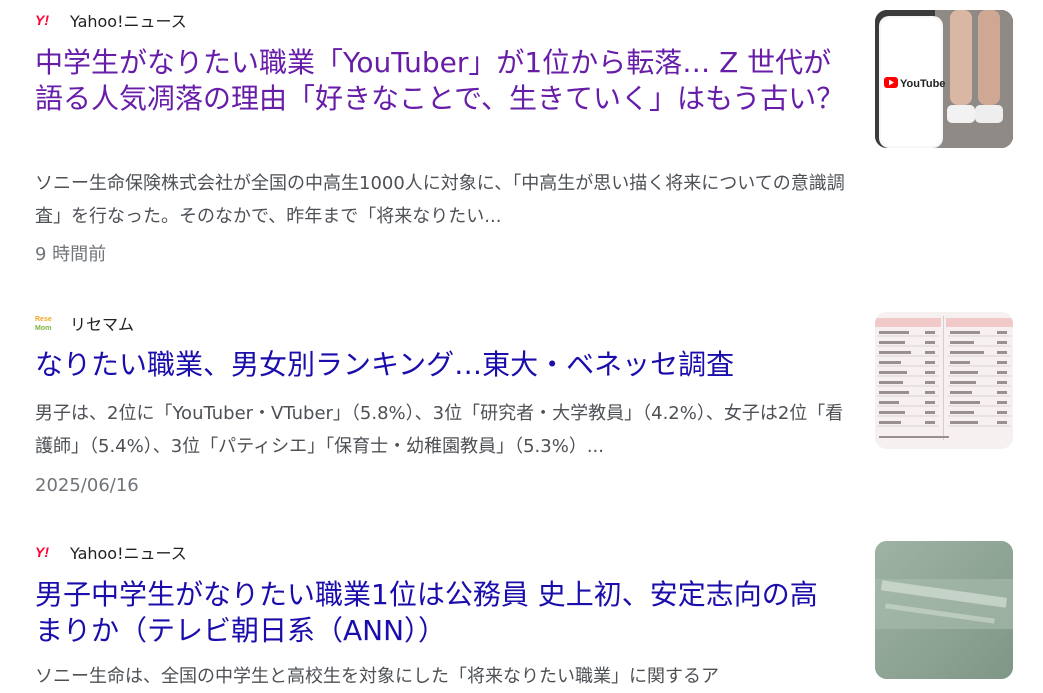 This screenshot has height=693, width=1043. What do you see at coordinates (102, 324) in the screenshot?
I see `source-name: リセマム` at bounding box center [102, 324].